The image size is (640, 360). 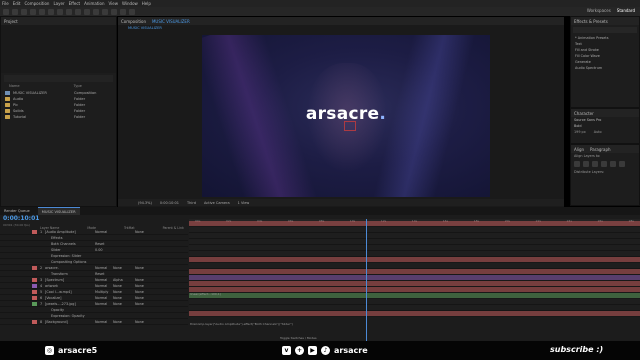 I want to click on views-select: 1 View, so click(x=244, y=203).